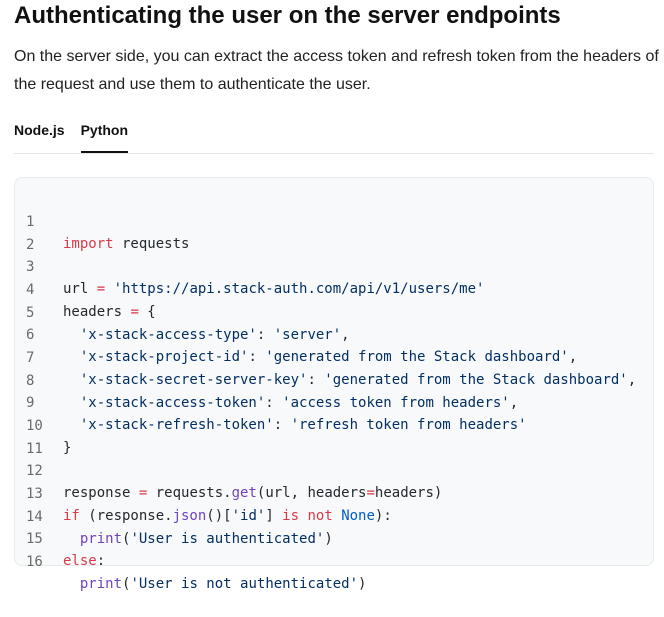  What do you see at coordinates (160, 335) in the screenshot?
I see `code-token: 'x-stack-access-type'` at bounding box center [160, 335].